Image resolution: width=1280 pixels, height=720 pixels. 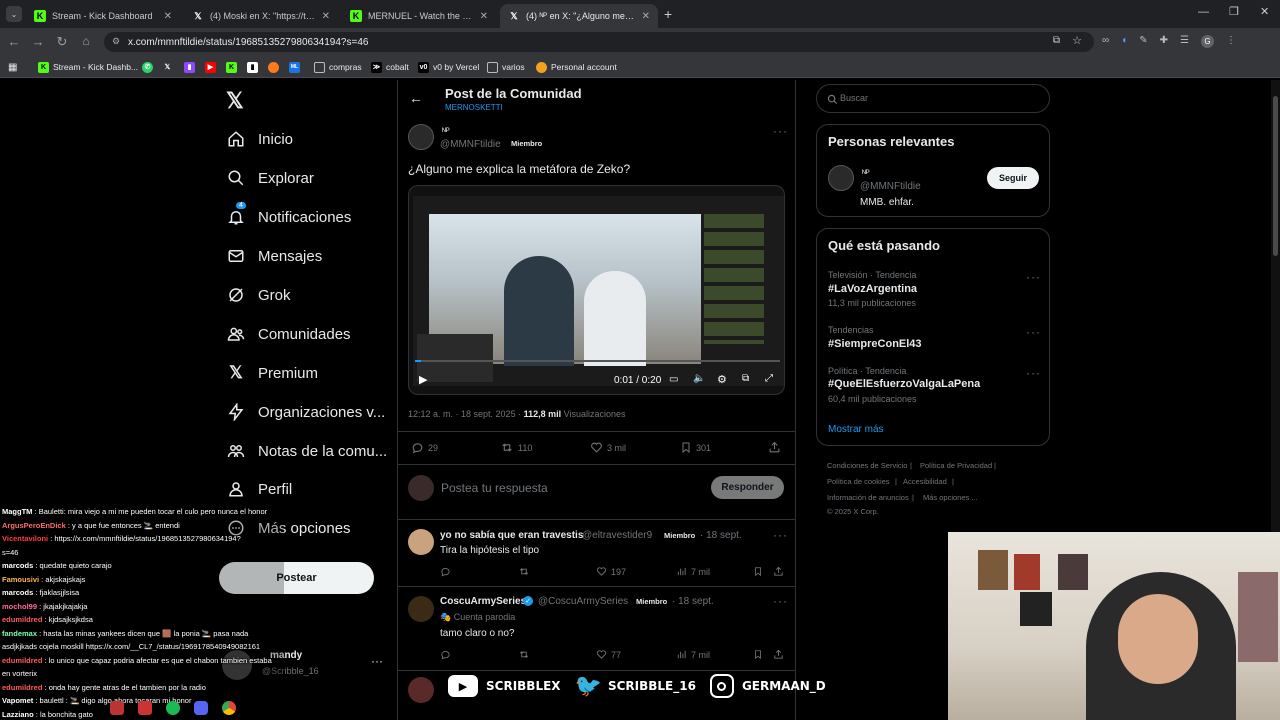 What do you see at coordinates (448, 67) in the screenshot?
I see `bookmark-v0: v0 v0 by Vercel` at bounding box center [448, 67].